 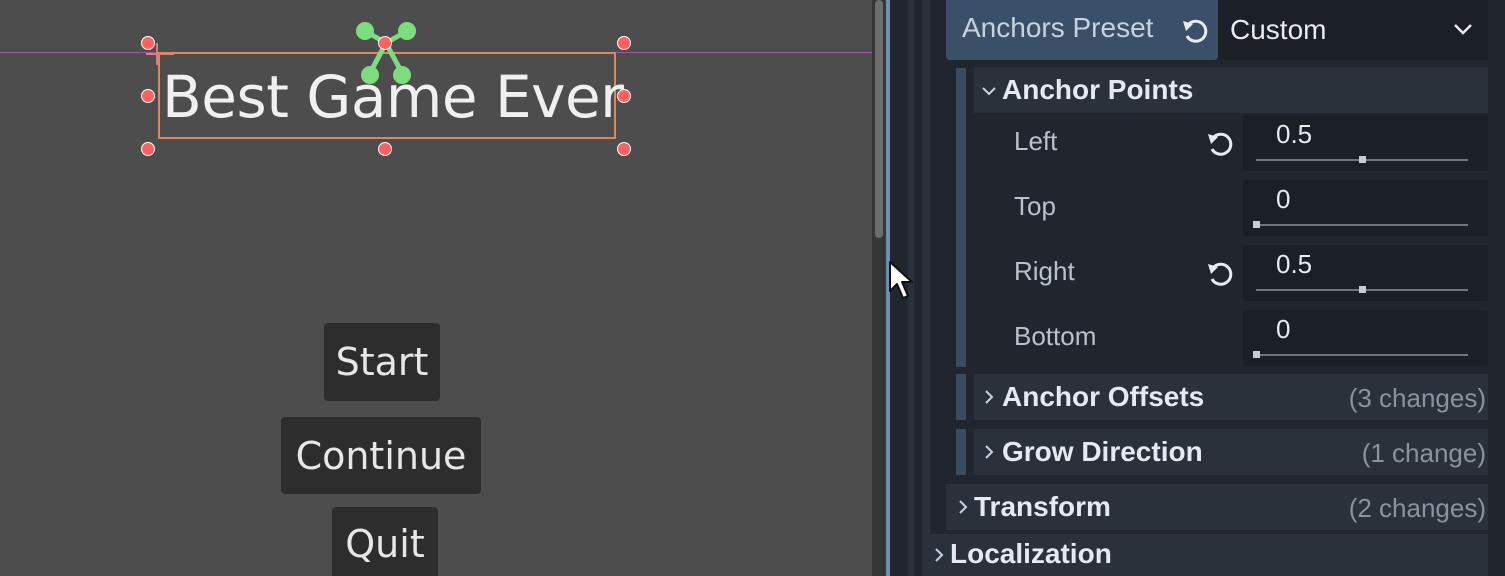 What do you see at coordinates (381, 455) in the screenshot?
I see `continue-button: Continue` at bounding box center [381, 455].